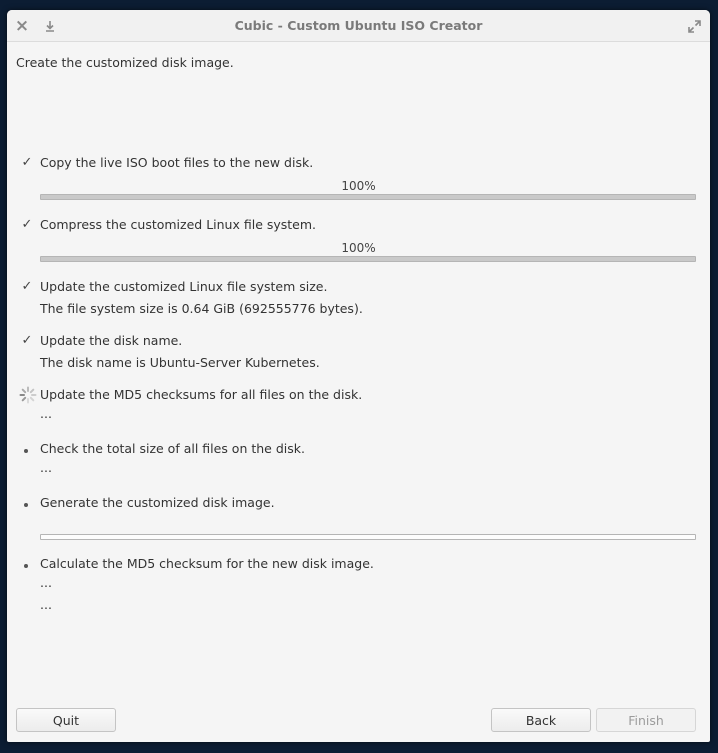  What do you see at coordinates (694, 26) in the screenshot?
I see `maximize-icon` at bounding box center [694, 26].